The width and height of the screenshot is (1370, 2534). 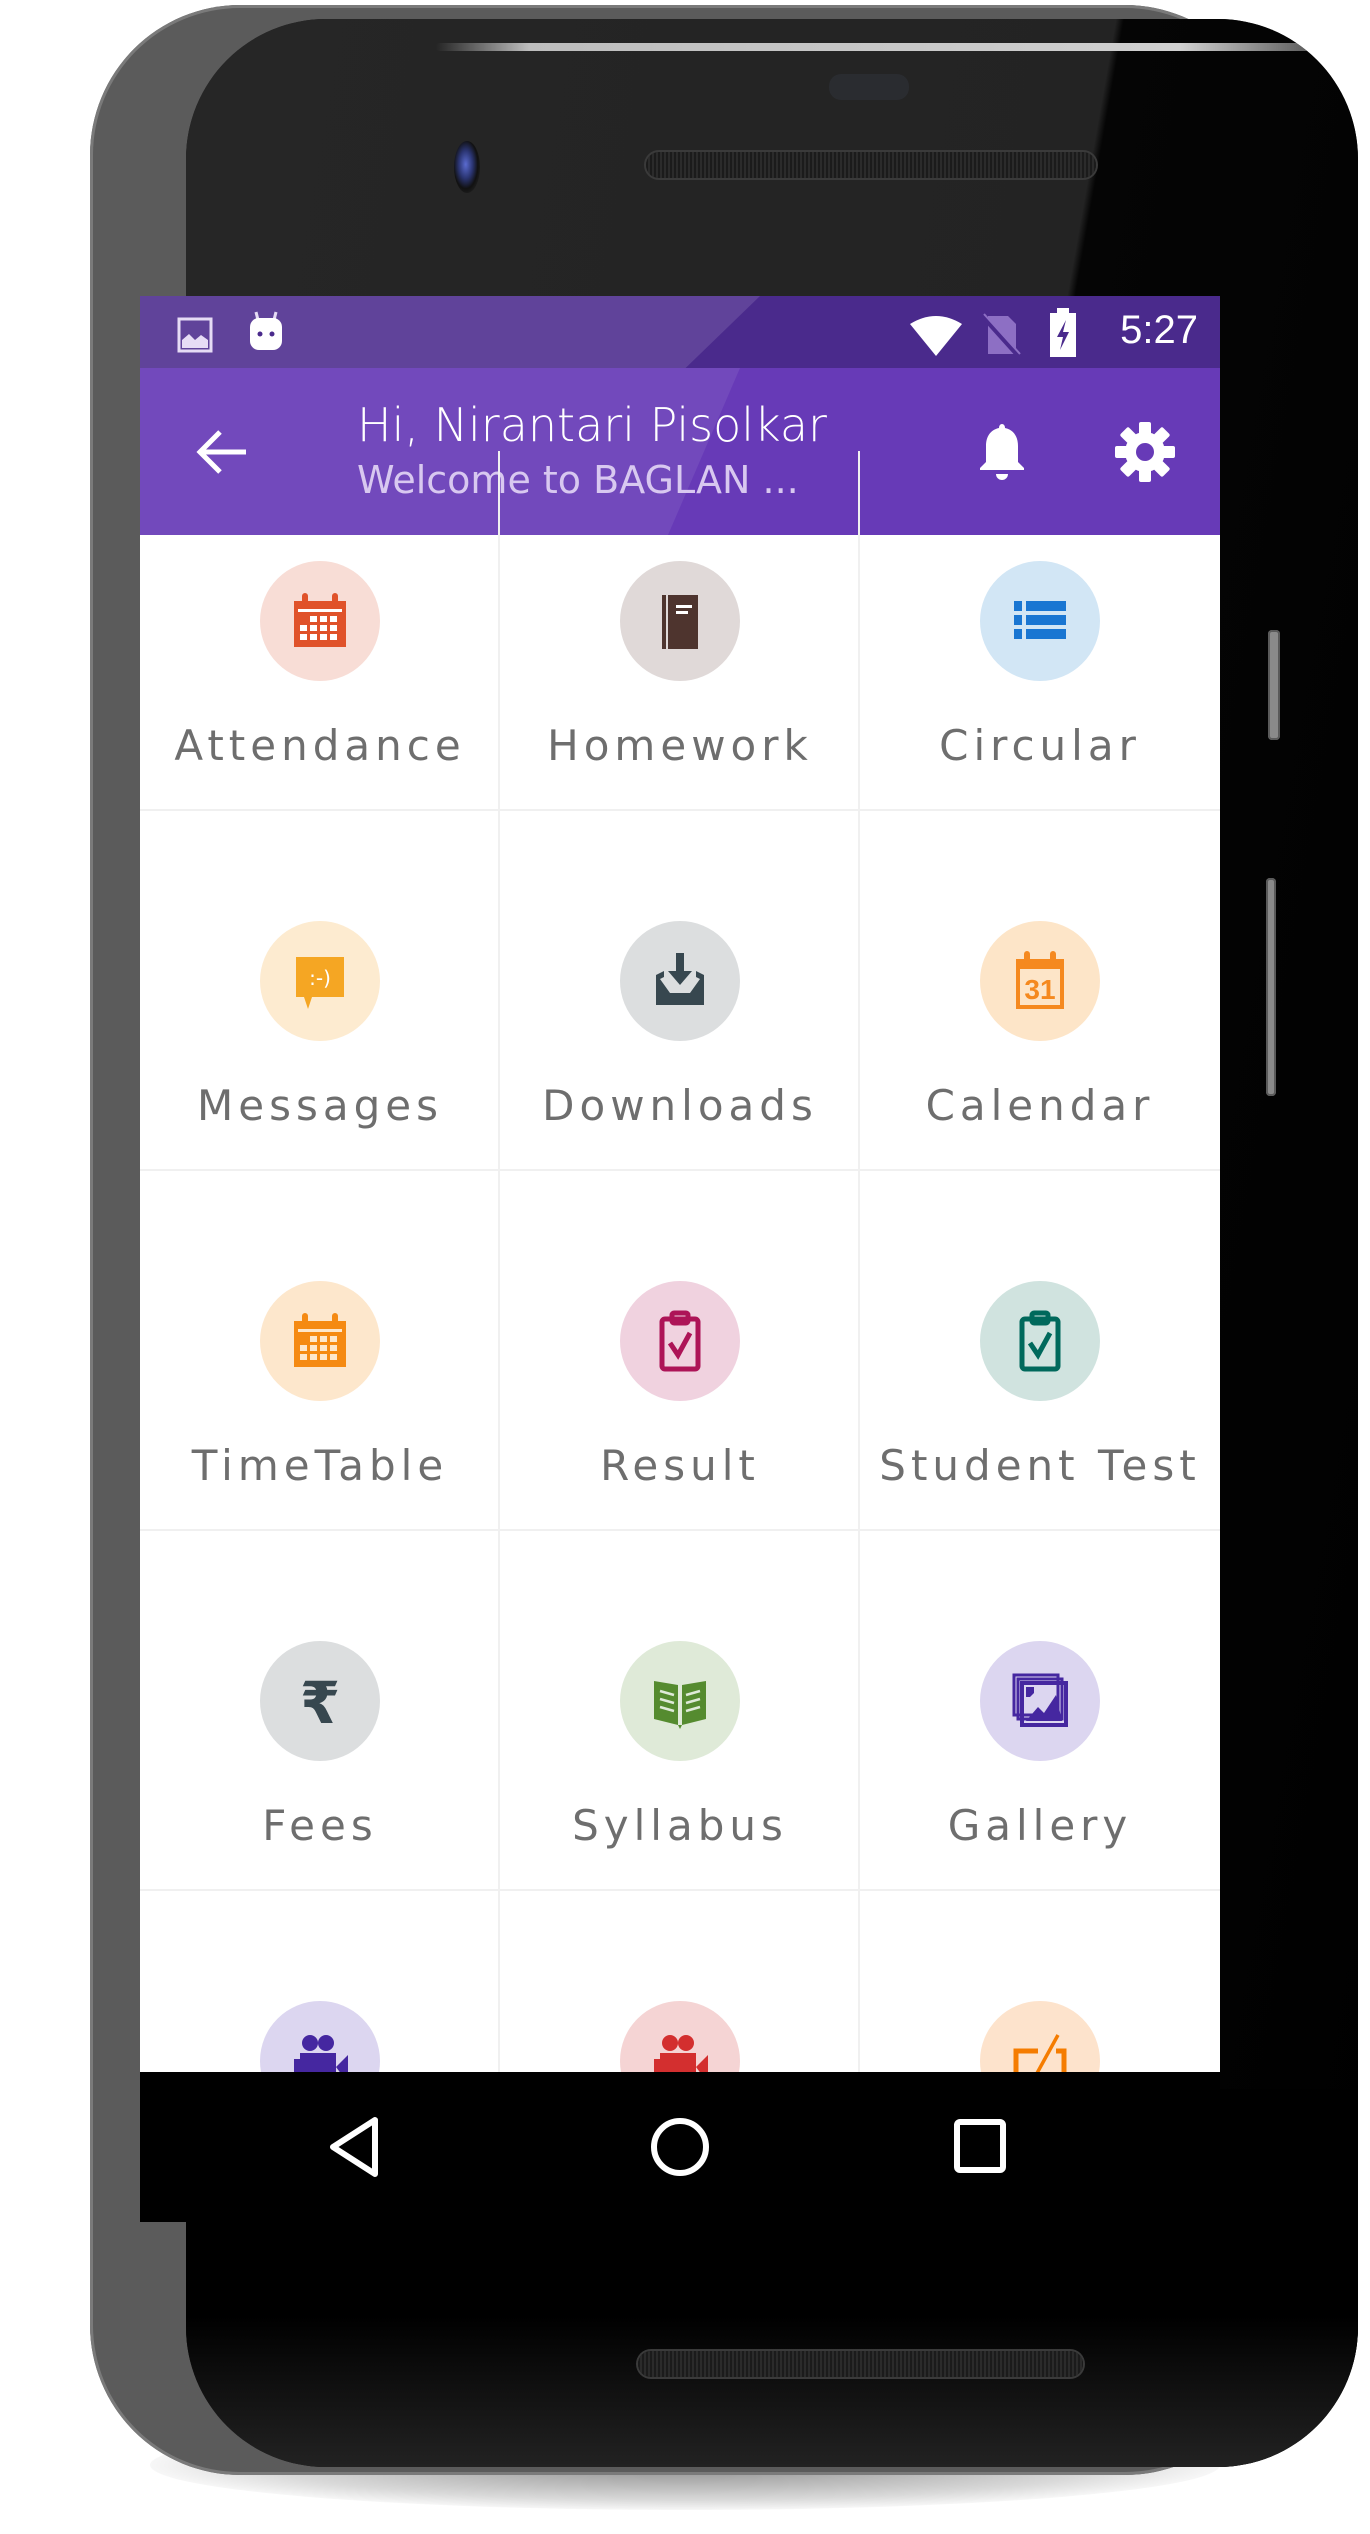 What do you see at coordinates (1000, 335) in the screenshot?
I see `no-sim-icon` at bounding box center [1000, 335].